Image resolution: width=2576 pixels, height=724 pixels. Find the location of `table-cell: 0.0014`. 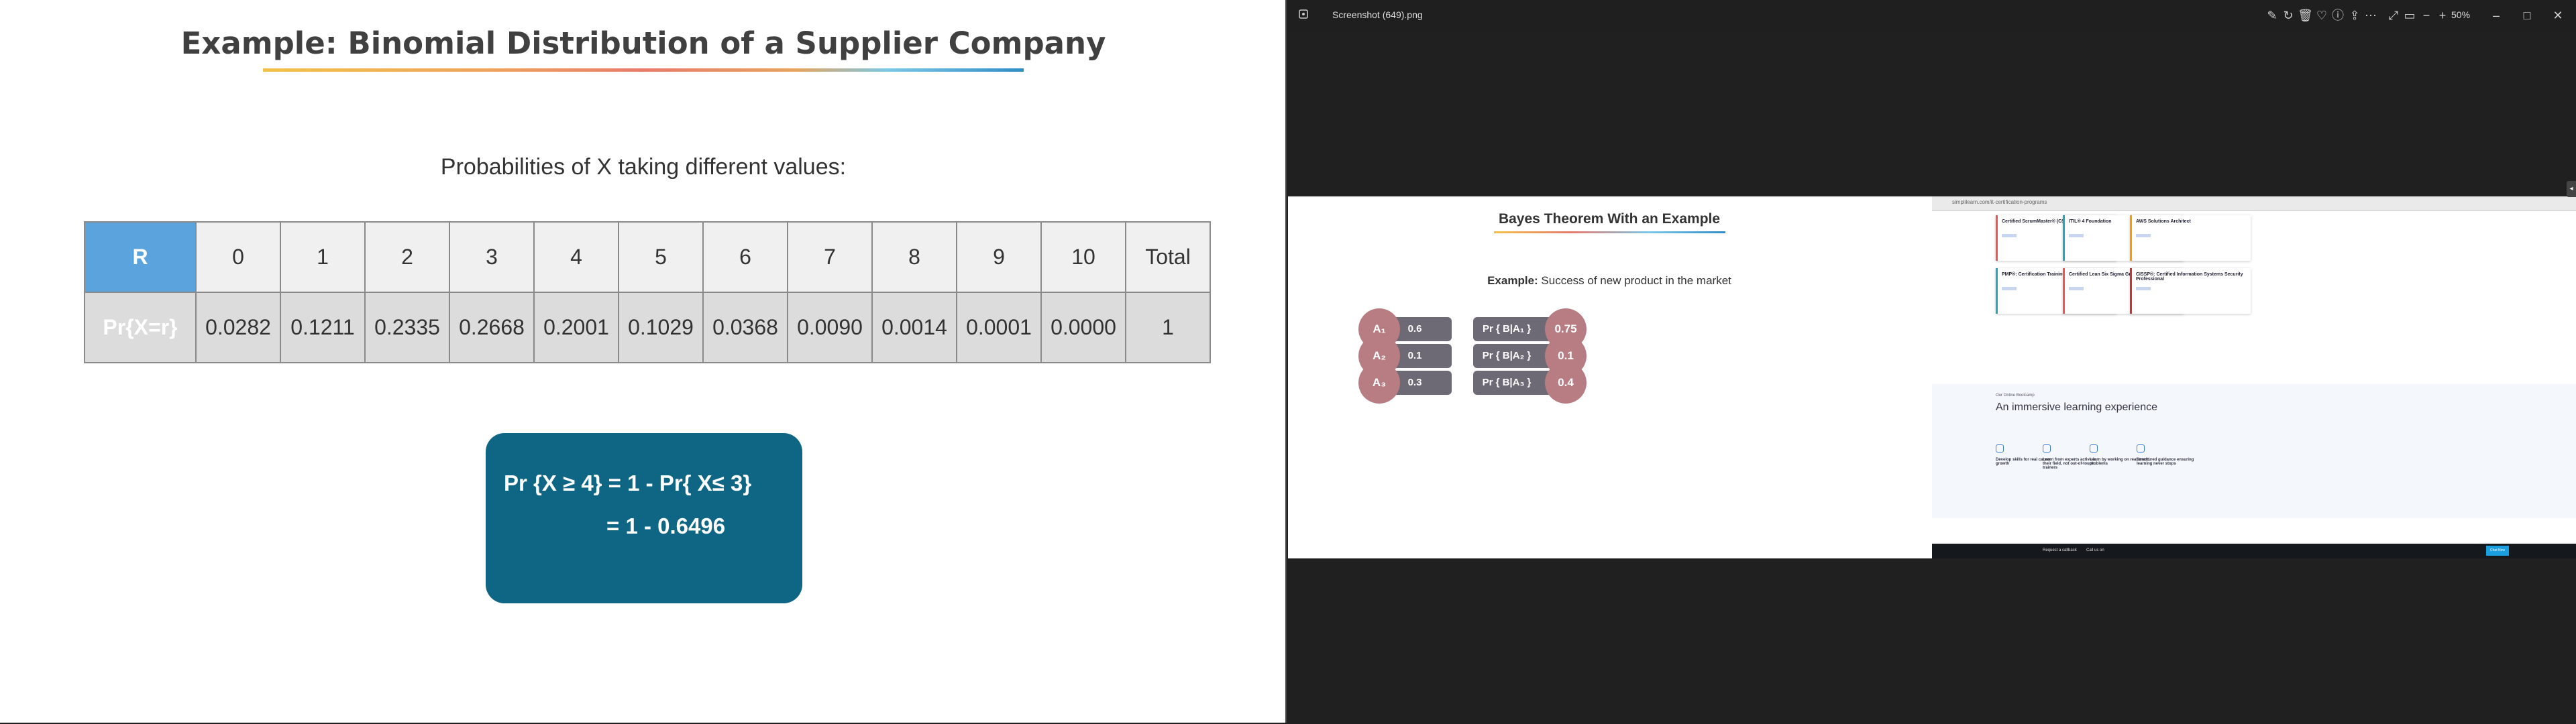

table-cell: 0.0014 is located at coordinates (914, 327).